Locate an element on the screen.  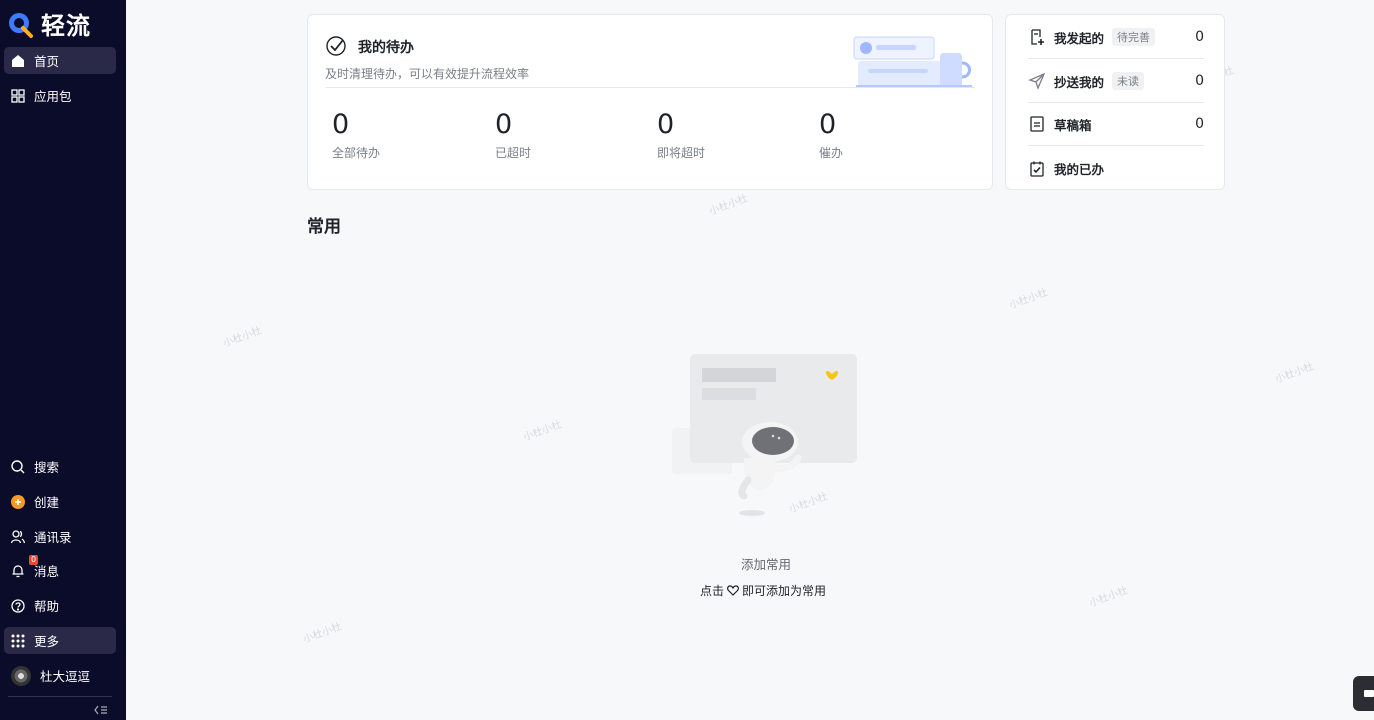
todo-subtitle: 及时清理待办，可以有效提升流程效率 is located at coordinates (427, 74).